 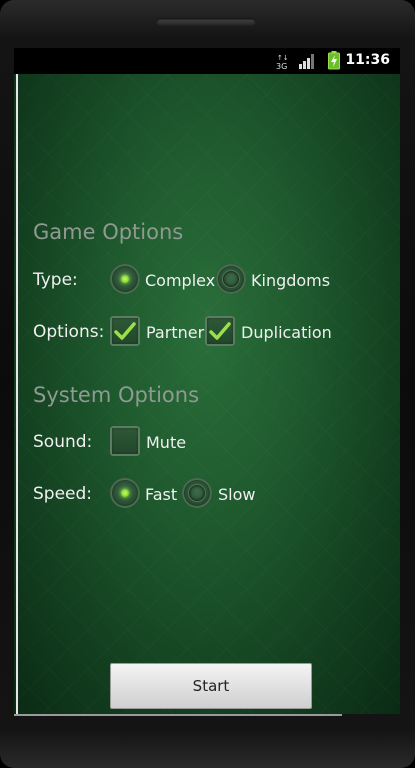 I want to click on radio-complex, so click(x=125, y=279).